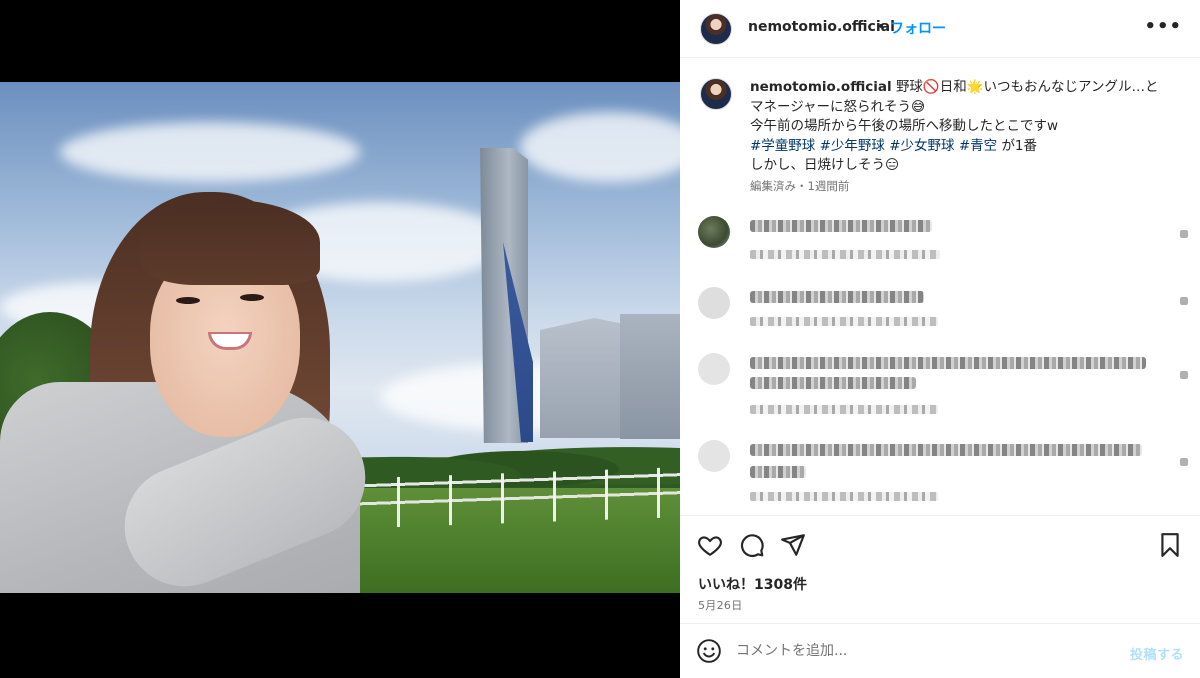  Describe the element at coordinates (716, 29) in the screenshot. I see `avatar` at that location.